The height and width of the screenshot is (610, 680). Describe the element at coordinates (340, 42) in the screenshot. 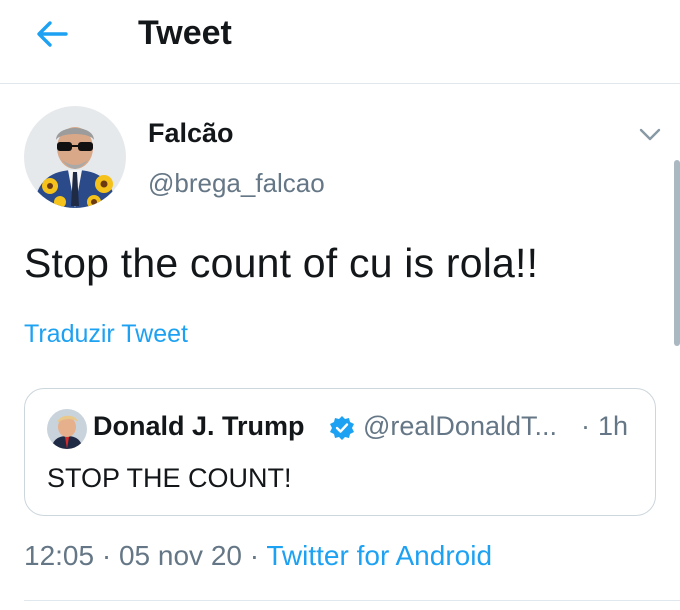

I see `top-bar: Tweet` at that location.